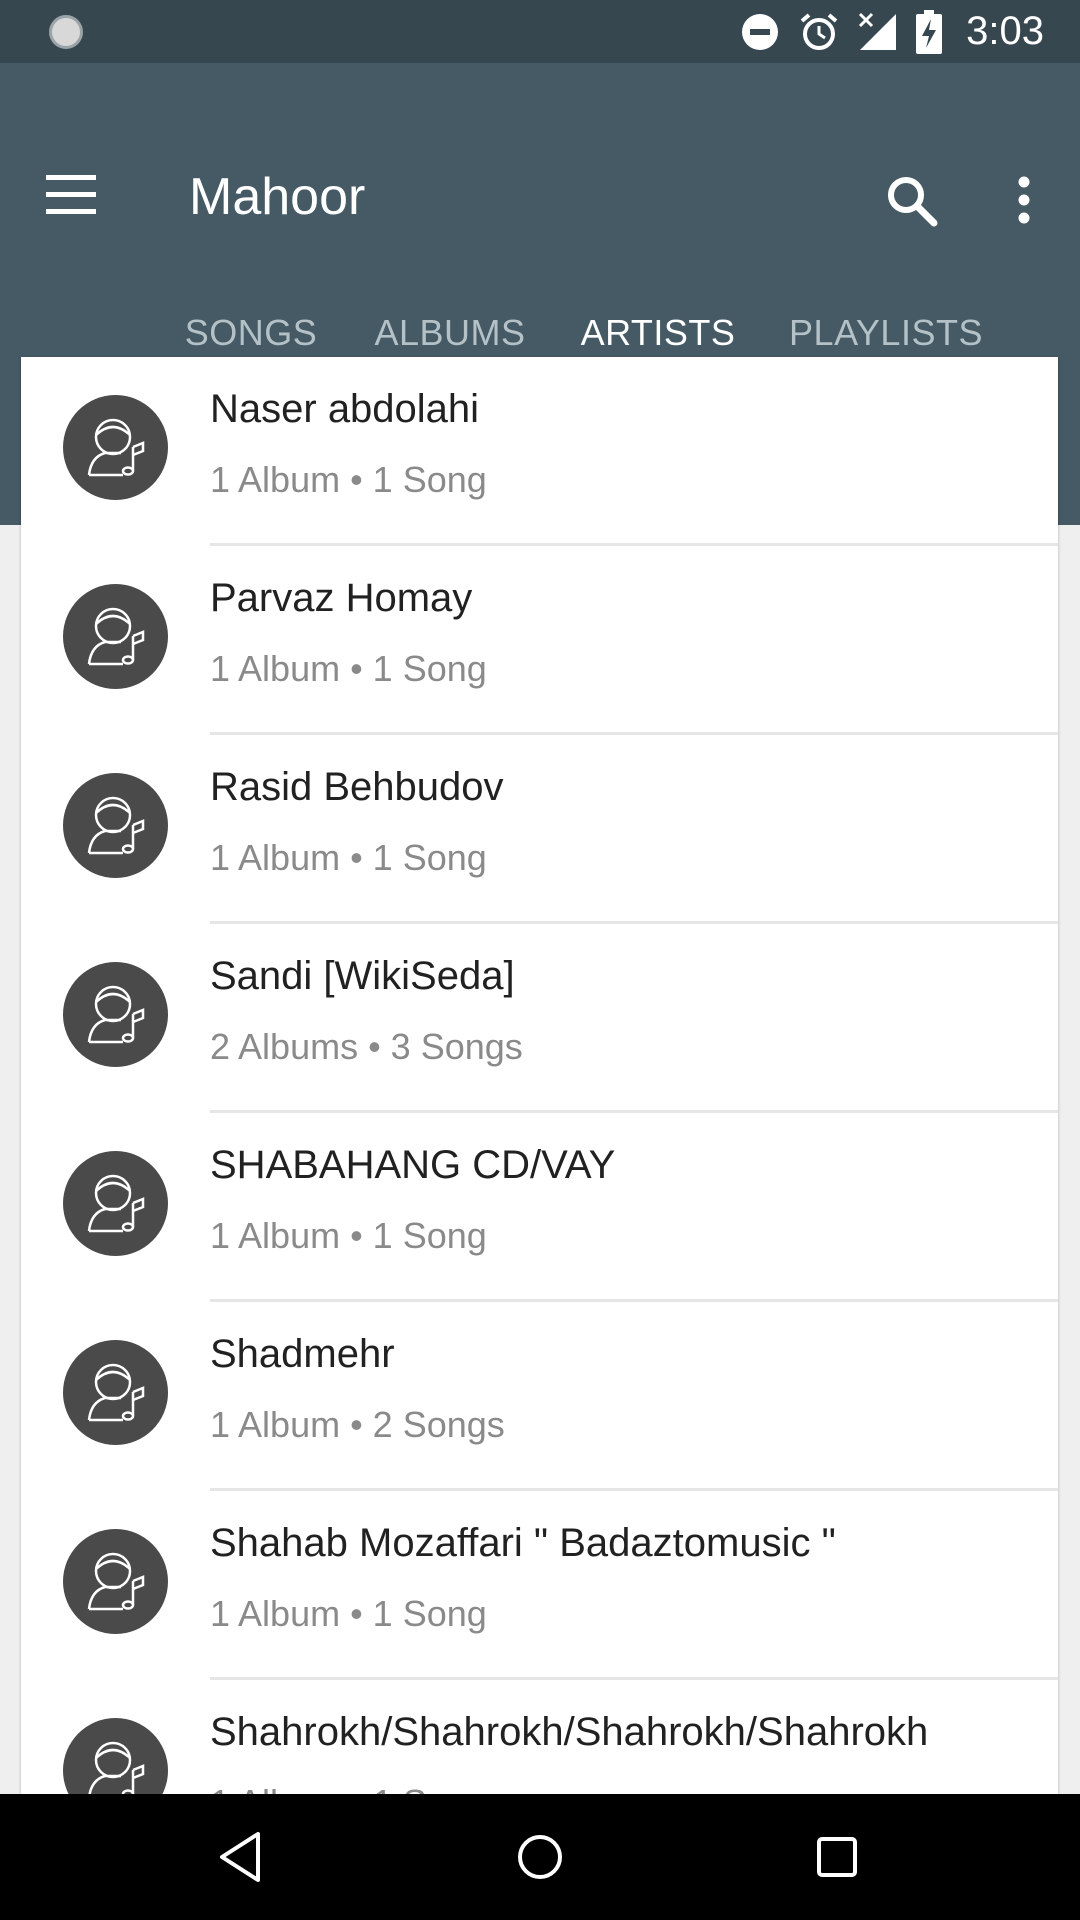  I want to click on no-signal-icon, so click(878, 31).